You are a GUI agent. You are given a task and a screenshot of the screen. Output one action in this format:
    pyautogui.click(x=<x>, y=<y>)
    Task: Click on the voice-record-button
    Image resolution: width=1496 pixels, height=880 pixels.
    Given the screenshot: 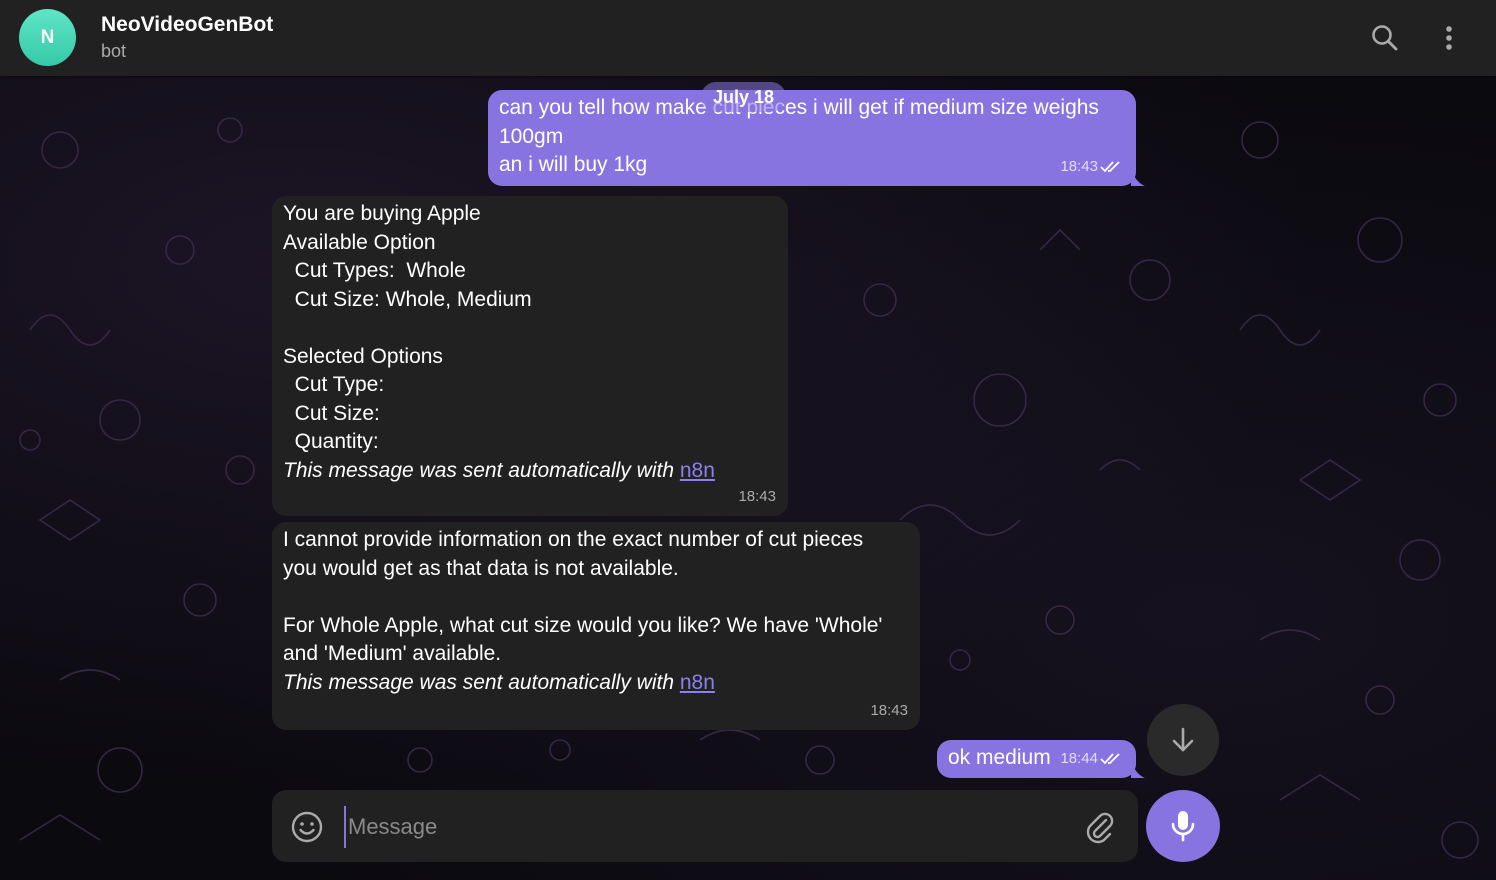 What is the action you would take?
    pyautogui.click(x=1183, y=826)
    